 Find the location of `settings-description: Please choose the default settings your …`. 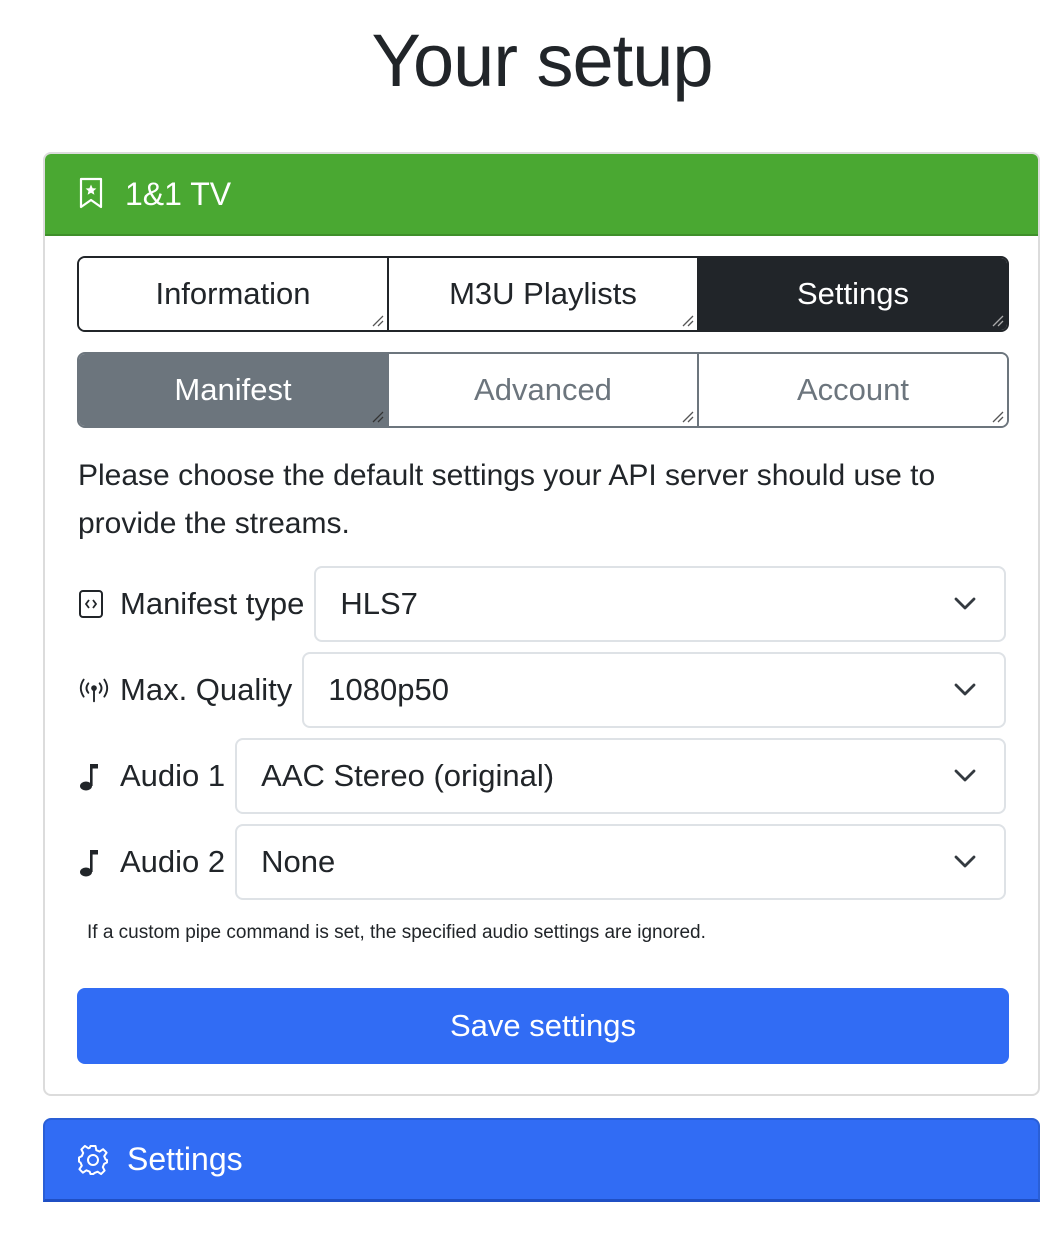

settings-description: Please choose the default settings your … is located at coordinates (507, 499).